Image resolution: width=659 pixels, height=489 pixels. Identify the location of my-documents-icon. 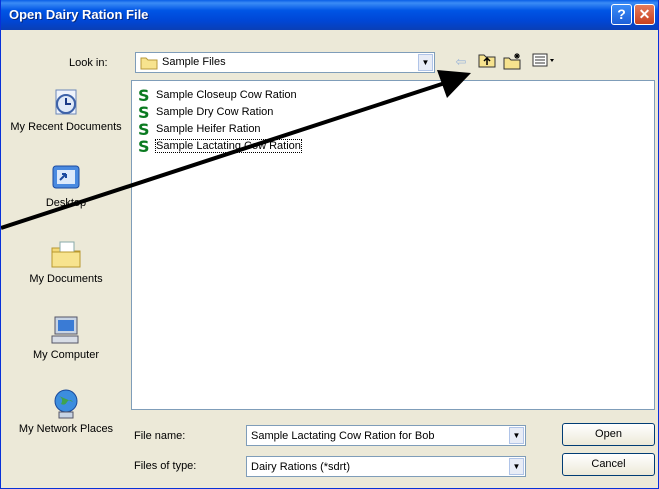
(66, 254).